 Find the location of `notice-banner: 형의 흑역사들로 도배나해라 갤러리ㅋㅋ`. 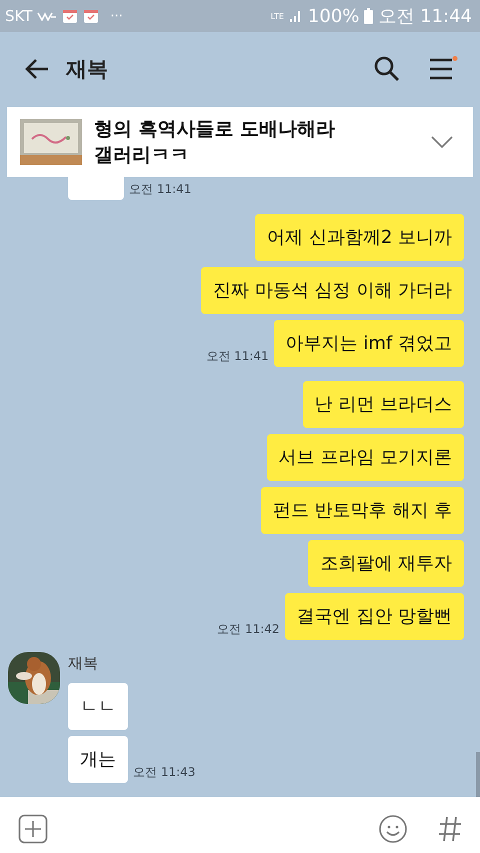

notice-banner: 형의 흑역사들로 도배나해라 갤러리ㅋㅋ is located at coordinates (240, 142).